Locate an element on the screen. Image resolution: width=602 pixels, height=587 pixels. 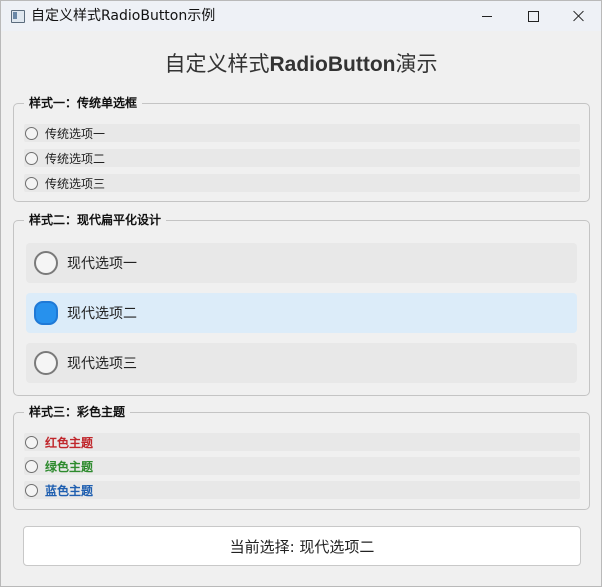
radio-color-blue: 蓝色主题 is located at coordinates (302, 490).